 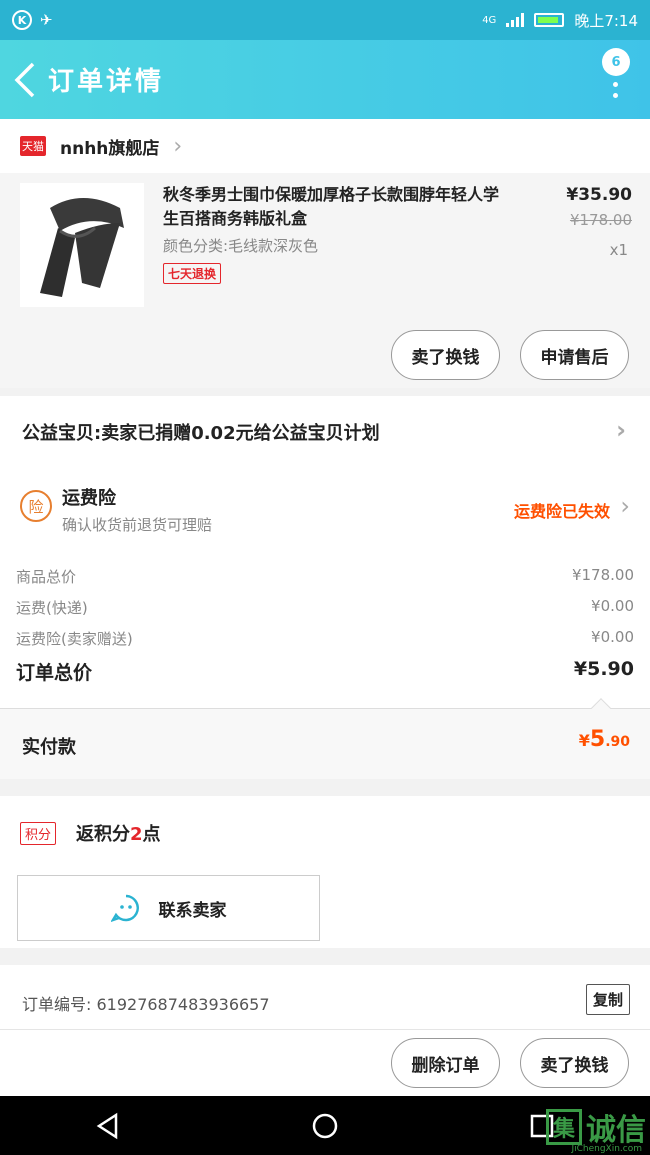 I want to click on order-total-row: 订单总价 ¥5.90, so click(x=325, y=671).